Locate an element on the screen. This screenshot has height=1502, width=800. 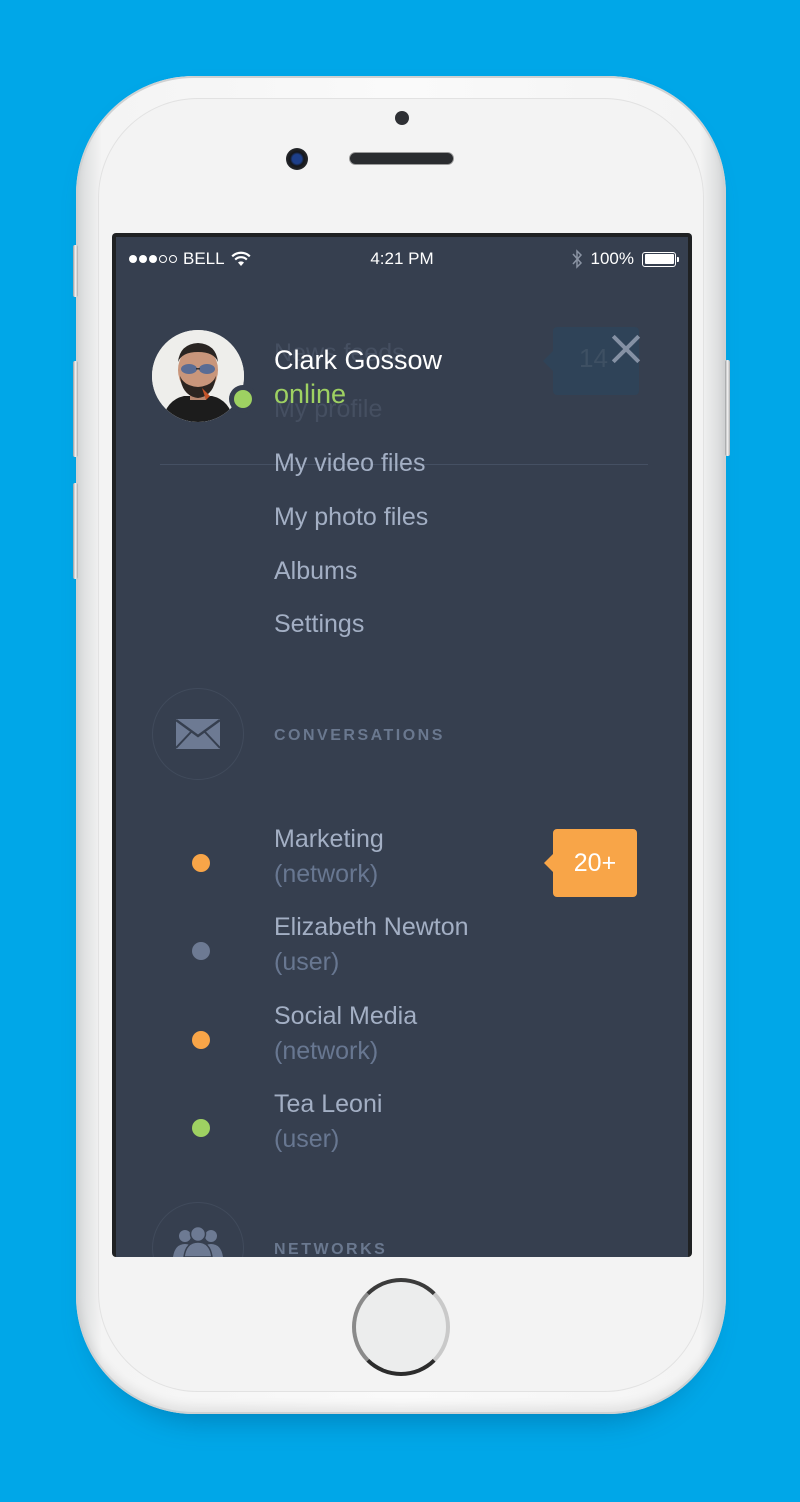
conversation-item: Elizabeth Newton (user) is located at coordinates (402, 953).